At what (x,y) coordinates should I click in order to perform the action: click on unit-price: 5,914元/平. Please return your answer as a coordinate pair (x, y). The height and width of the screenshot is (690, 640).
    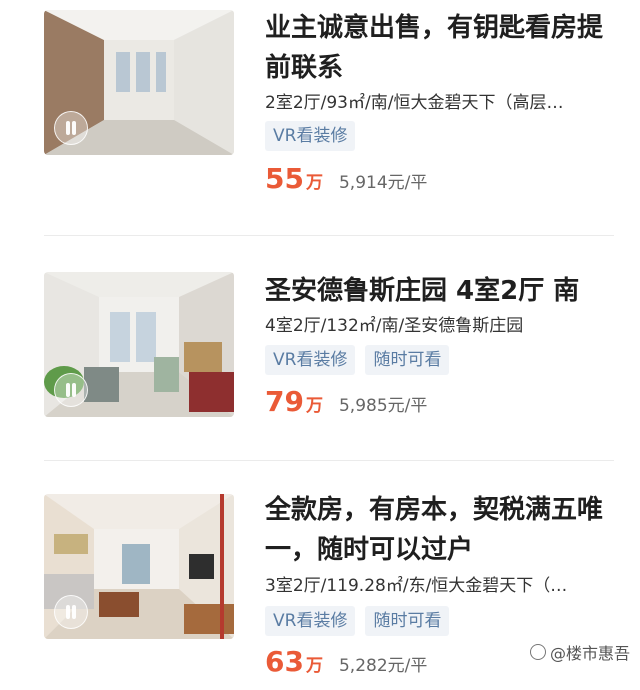
    Looking at the image, I should click on (383, 183).